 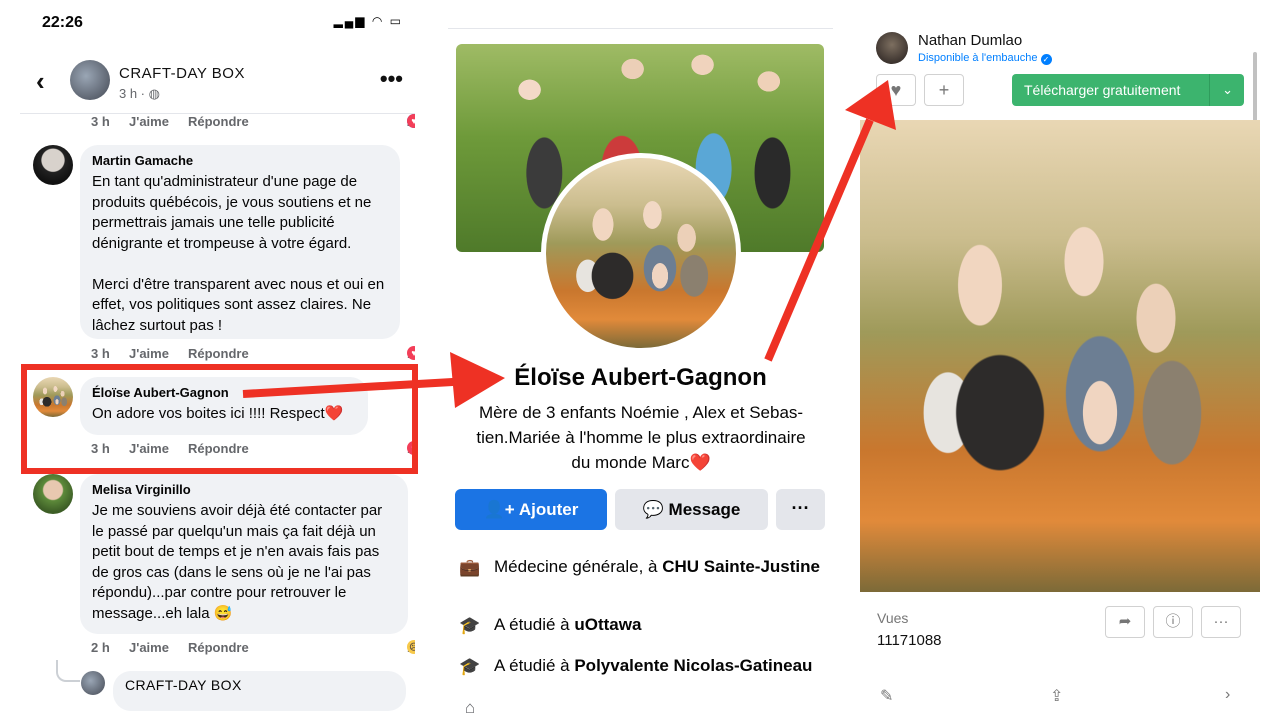 What do you see at coordinates (1227, 695) in the screenshot?
I see `next-icon: ›` at bounding box center [1227, 695].